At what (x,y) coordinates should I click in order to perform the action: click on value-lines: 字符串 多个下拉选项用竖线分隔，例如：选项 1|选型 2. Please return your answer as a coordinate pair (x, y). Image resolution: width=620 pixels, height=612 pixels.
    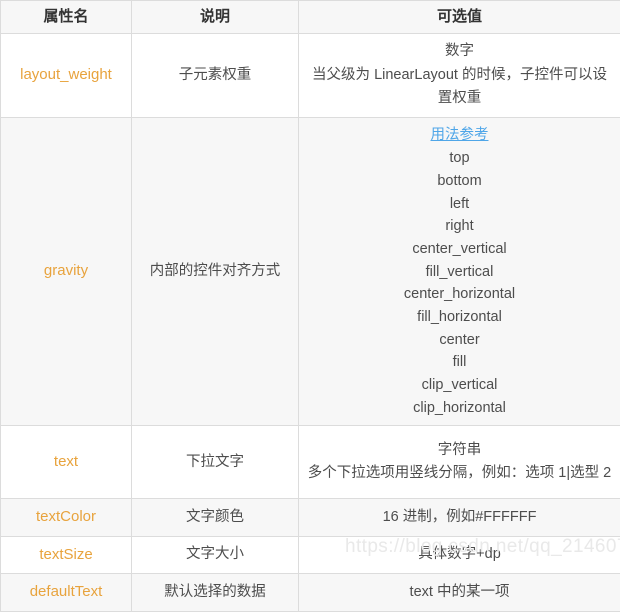
    Looking at the image, I should click on (459, 462).